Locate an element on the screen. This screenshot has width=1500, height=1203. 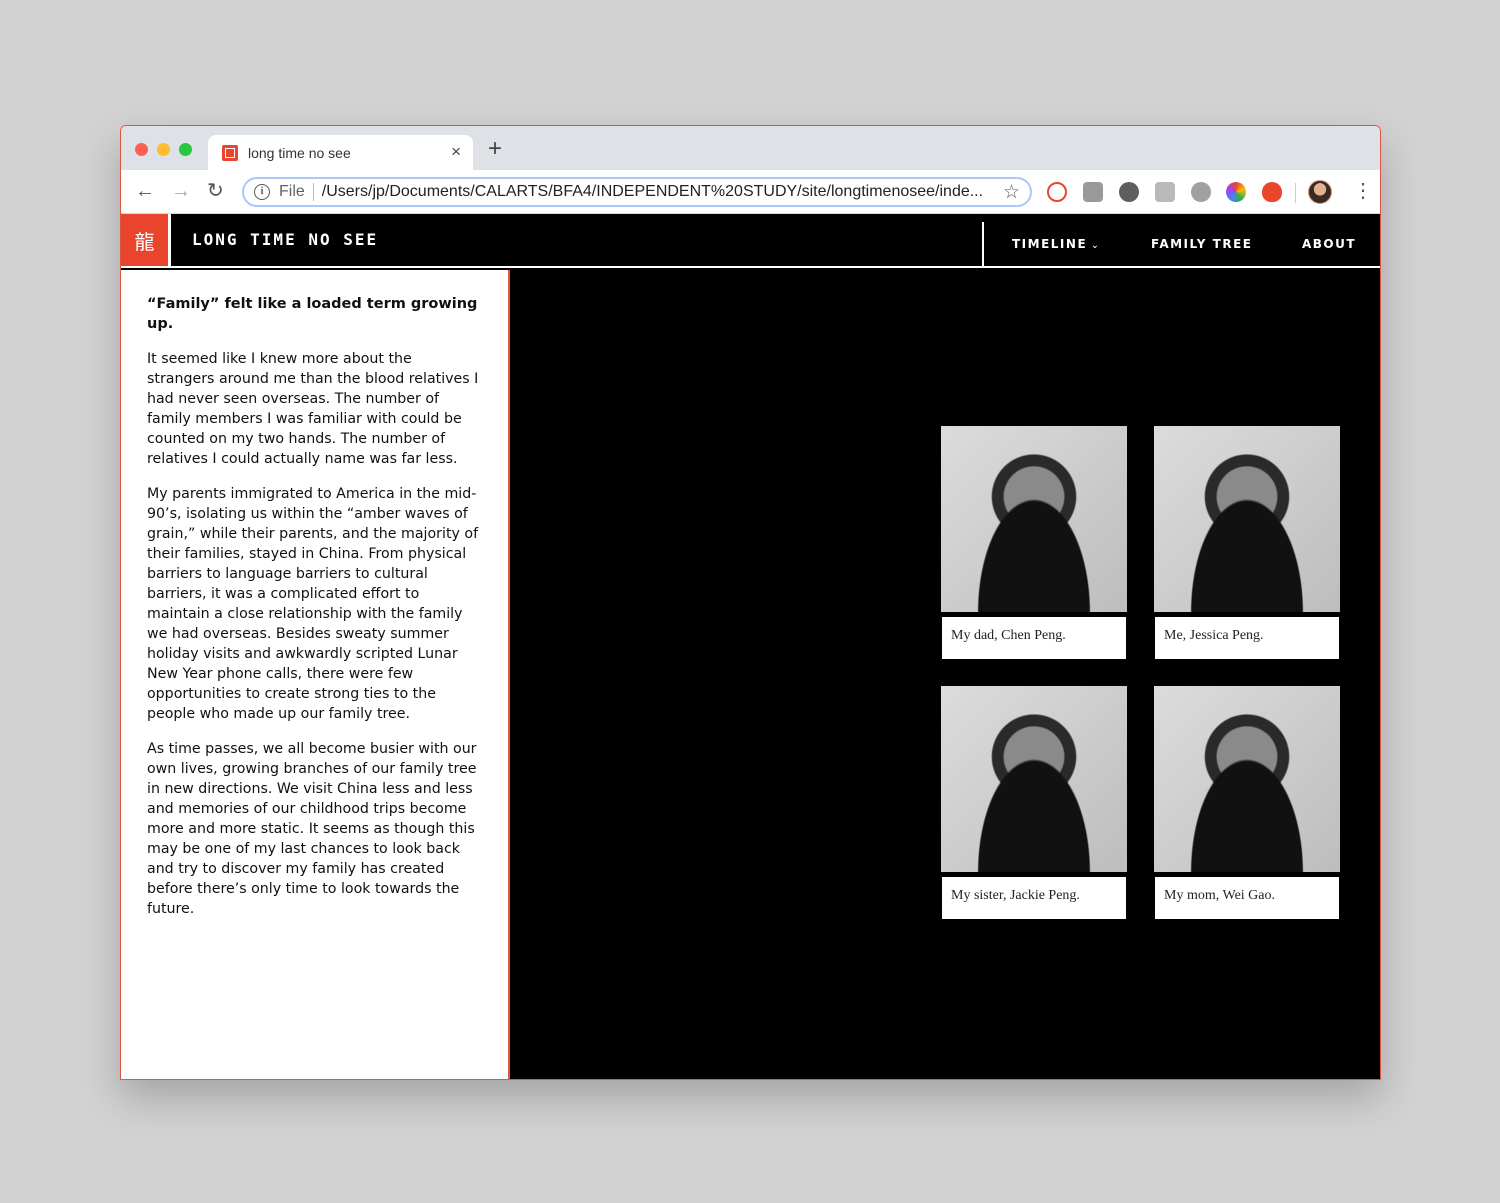
close-window-button is located at coordinates (141, 149).